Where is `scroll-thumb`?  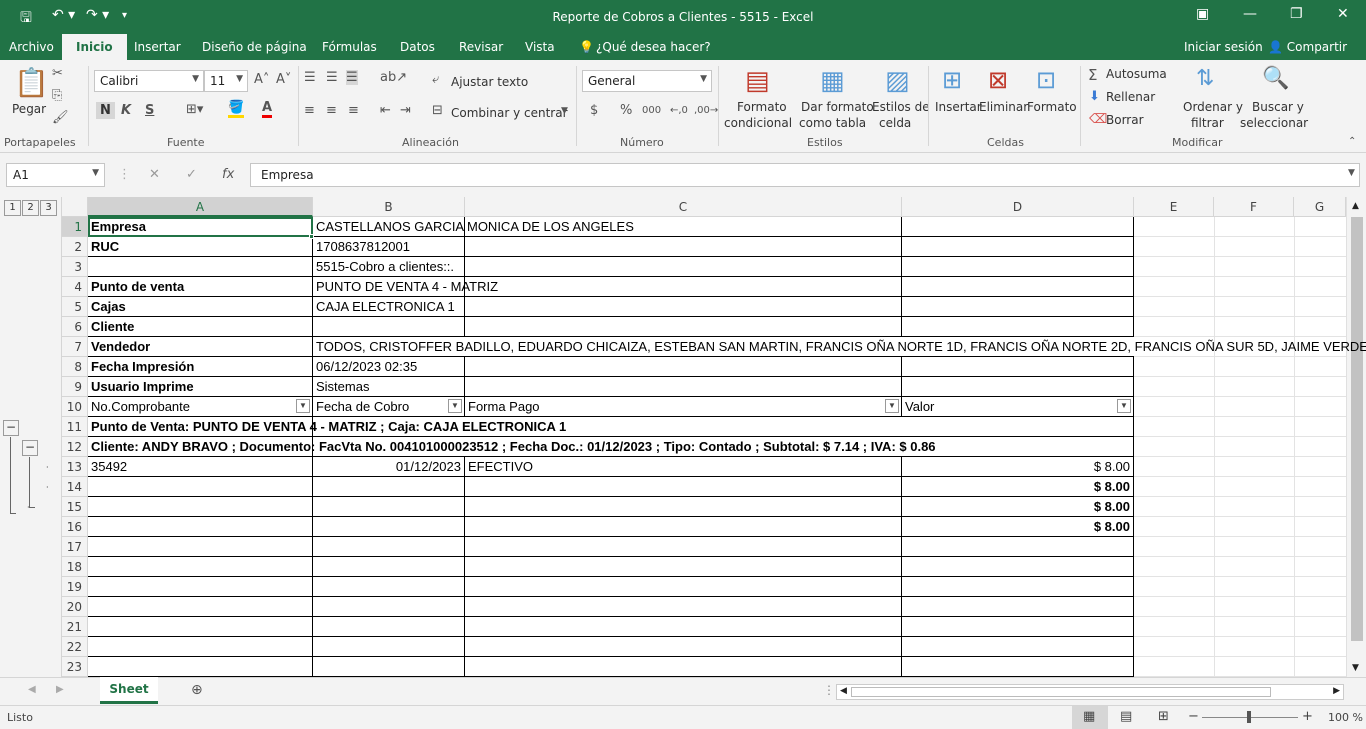
scroll-thumb is located at coordinates (1357, 429).